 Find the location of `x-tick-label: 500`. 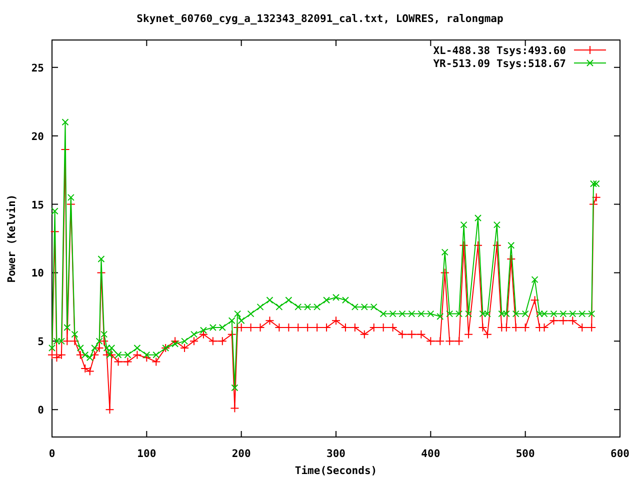

x-tick-label: 500 is located at coordinates (525, 454).